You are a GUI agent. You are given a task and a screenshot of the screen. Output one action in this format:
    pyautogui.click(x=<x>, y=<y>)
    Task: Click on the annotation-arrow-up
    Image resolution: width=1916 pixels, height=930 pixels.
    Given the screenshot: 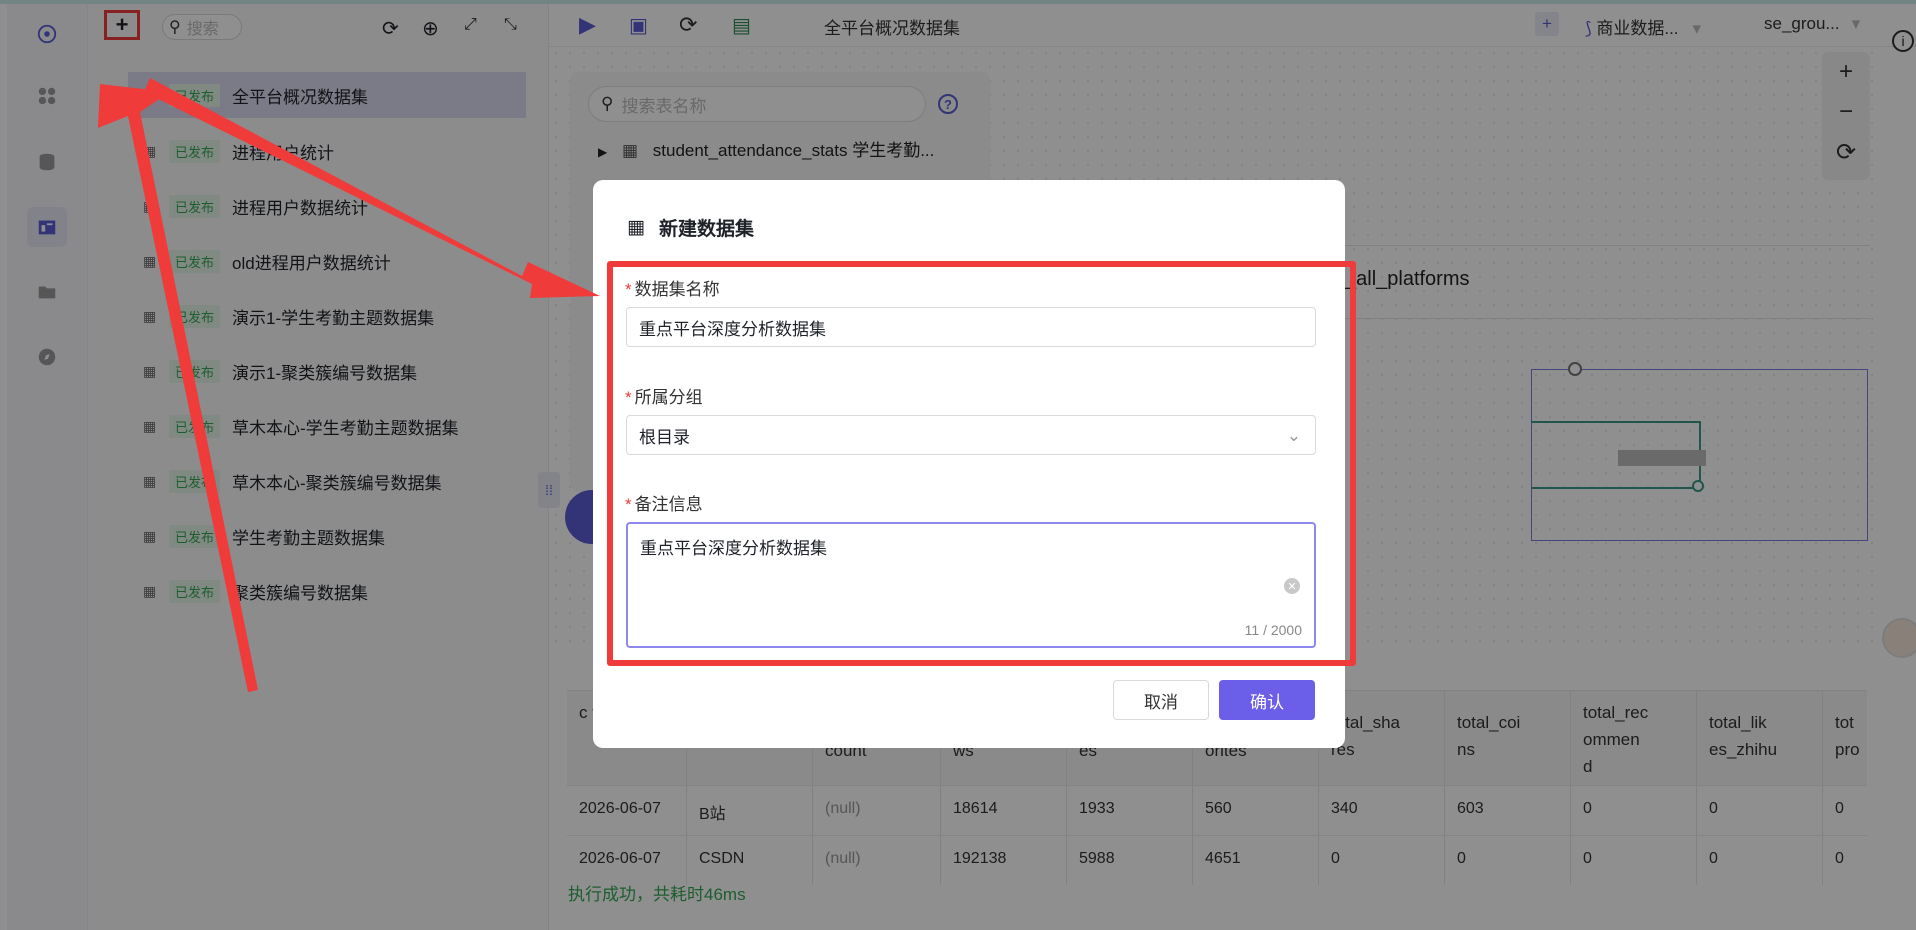 What is the action you would take?
    pyautogui.click(x=178, y=388)
    